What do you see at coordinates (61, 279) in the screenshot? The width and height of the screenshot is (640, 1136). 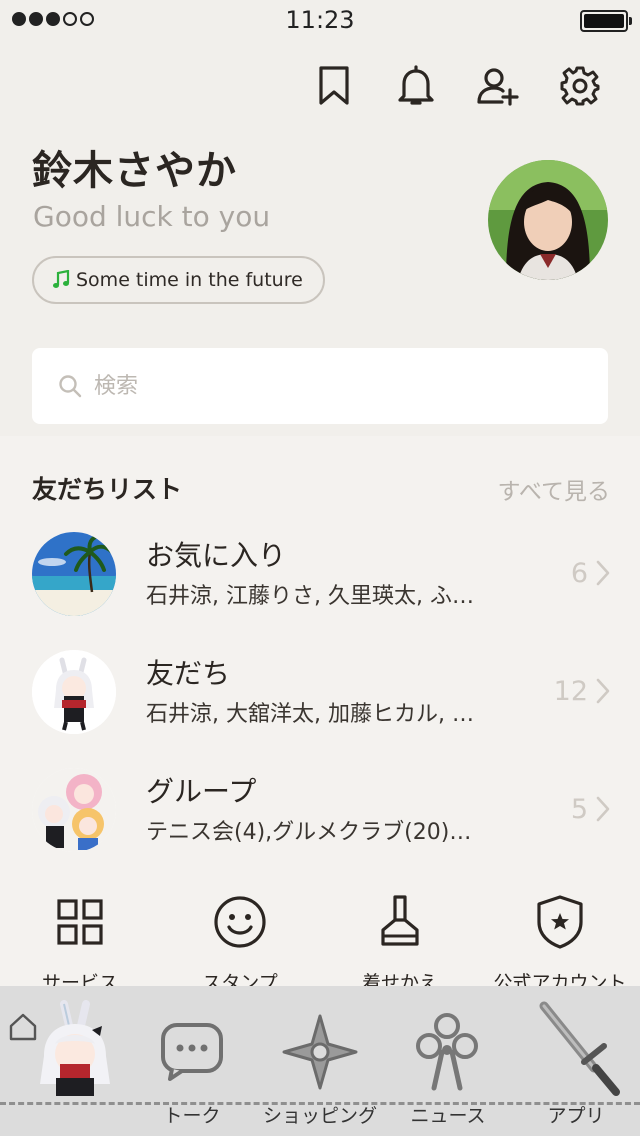 I see `music-note-icon` at bounding box center [61, 279].